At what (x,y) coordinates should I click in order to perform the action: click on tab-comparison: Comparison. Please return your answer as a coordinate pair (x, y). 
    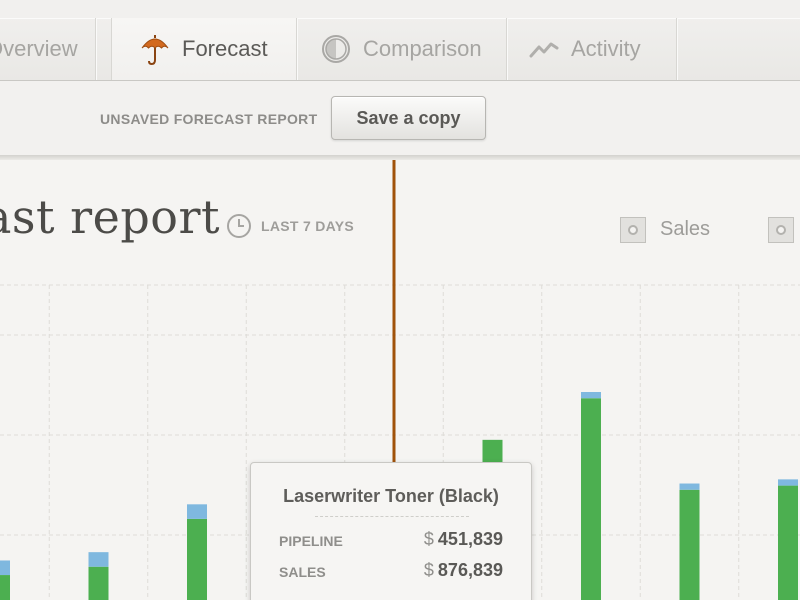
    Looking at the image, I should click on (402, 49).